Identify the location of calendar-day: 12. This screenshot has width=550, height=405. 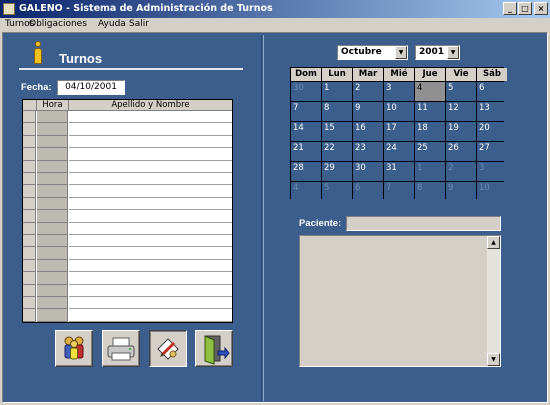
(461, 111).